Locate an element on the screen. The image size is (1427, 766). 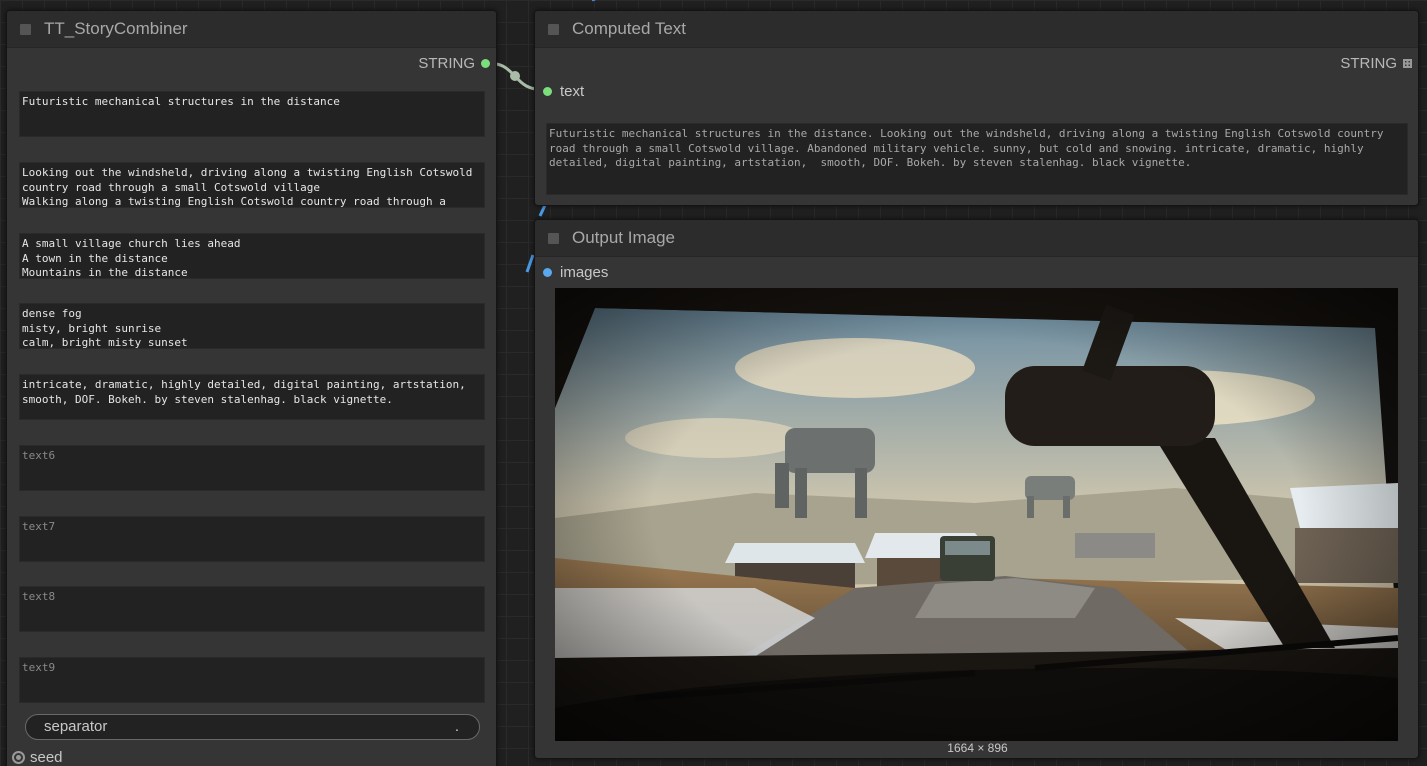
output-socket-icon is located at coordinates (485, 63).